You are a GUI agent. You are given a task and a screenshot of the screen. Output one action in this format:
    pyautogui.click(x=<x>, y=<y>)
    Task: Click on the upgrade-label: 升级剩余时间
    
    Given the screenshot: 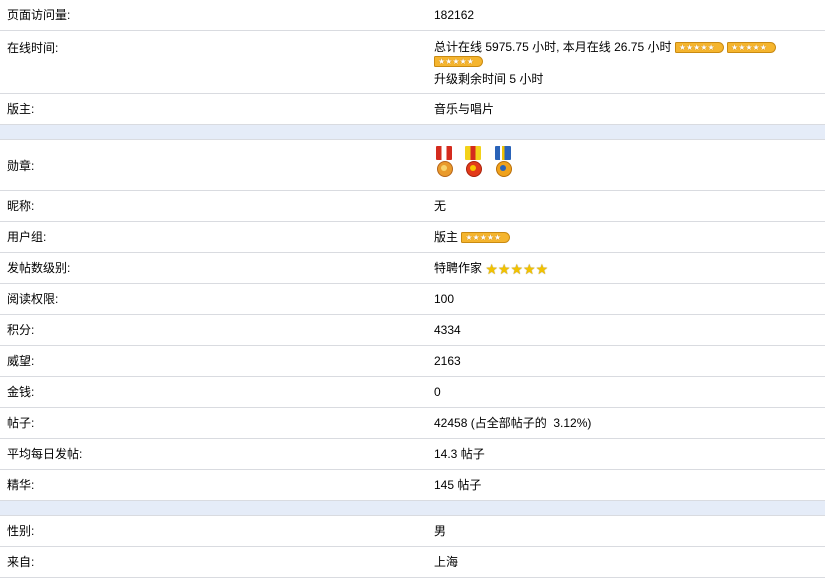 What is the action you would take?
    pyautogui.click(x=470, y=79)
    